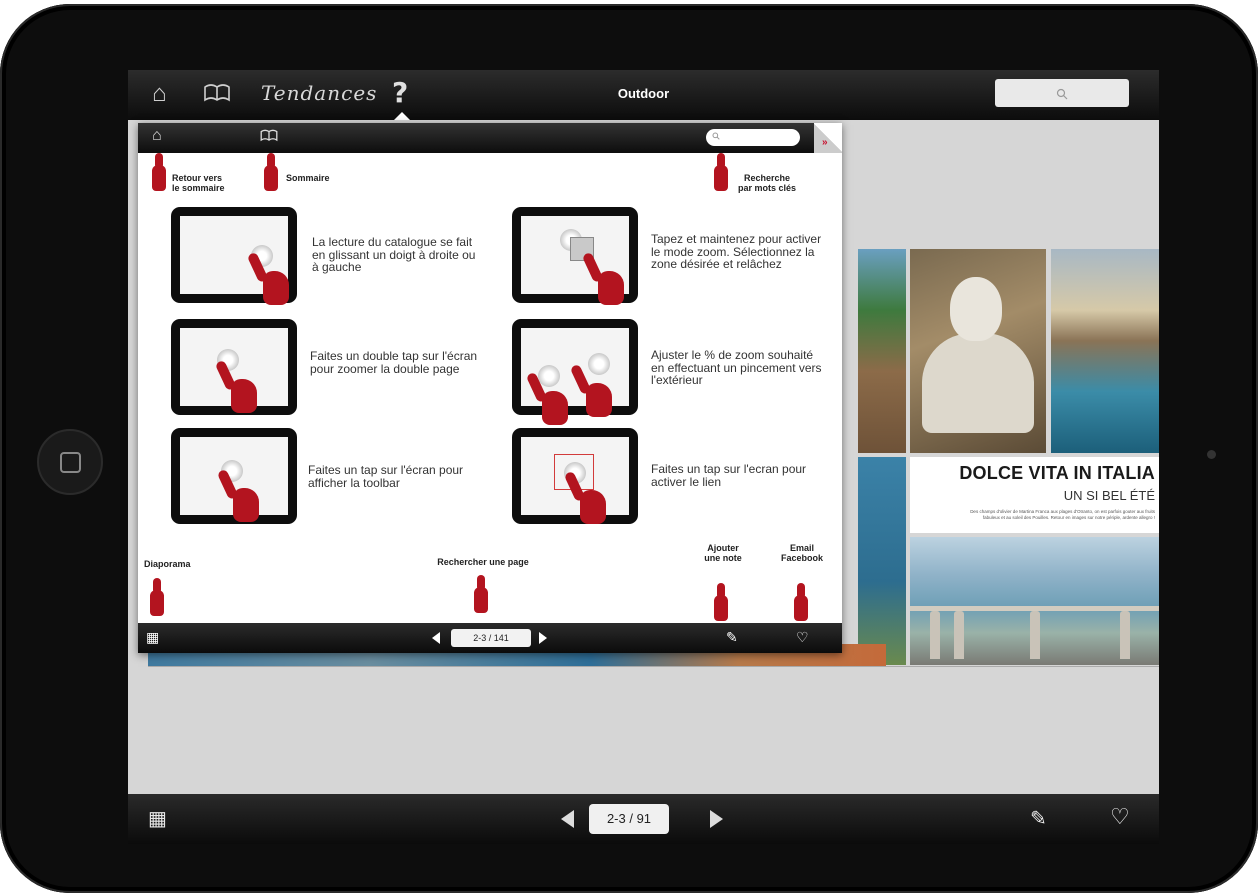 The width and height of the screenshot is (1258, 893). Describe the element at coordinates (575, 372) in the screenshot. I see `gesture-pinch-illustration` at that location.